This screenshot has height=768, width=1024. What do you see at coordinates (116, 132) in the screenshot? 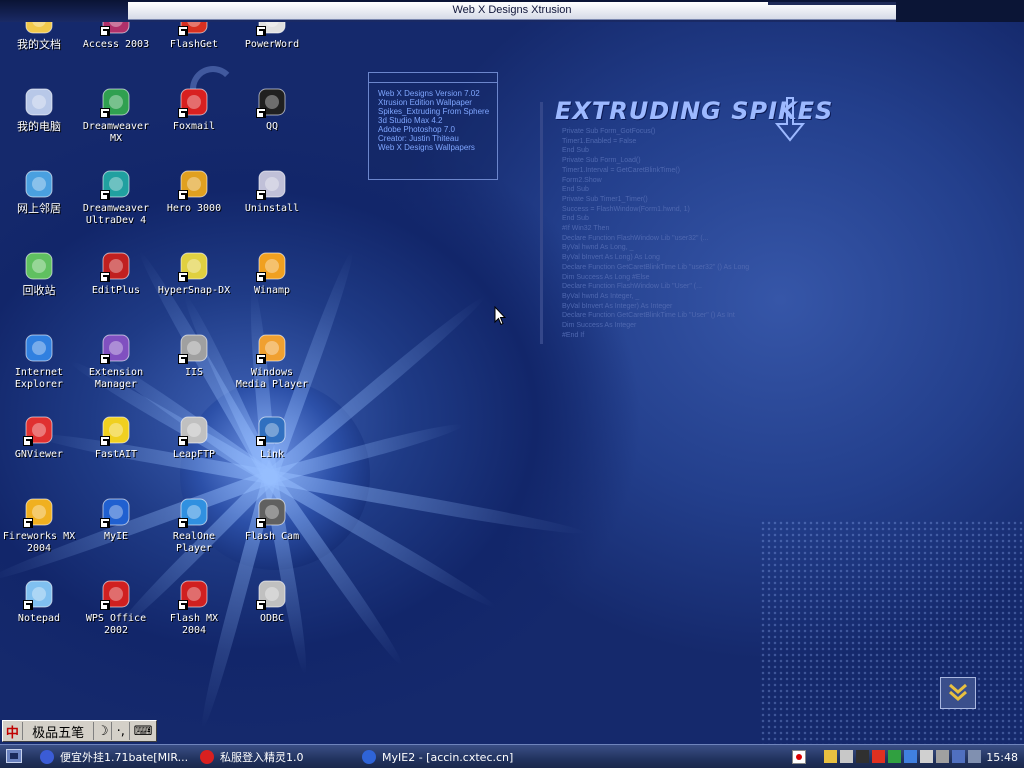
I see `desktop-icon-label: Dreamweaver MX` at bounding box center [116, 132].